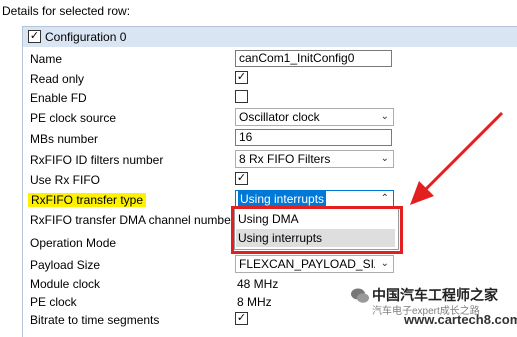 Image resolution: width=517 pixels, height=337 pixels. I want to click on rxfifo-transfer-type-value: Using interrupts, so click(282, 199).